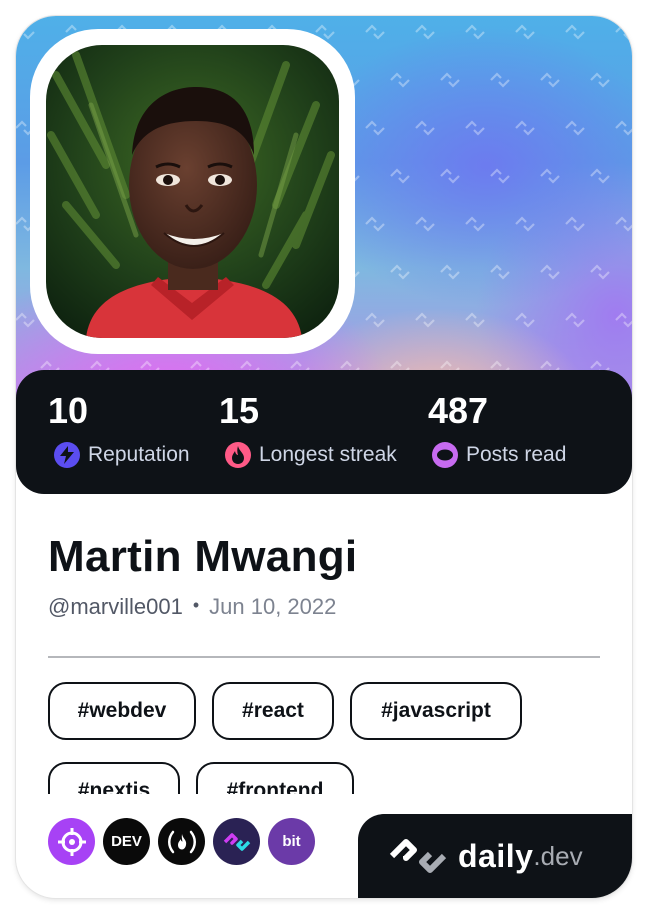 The width and height of the screenshot is (648, 914). I want to click on brand-daily-text: daily, so click(496, 855).